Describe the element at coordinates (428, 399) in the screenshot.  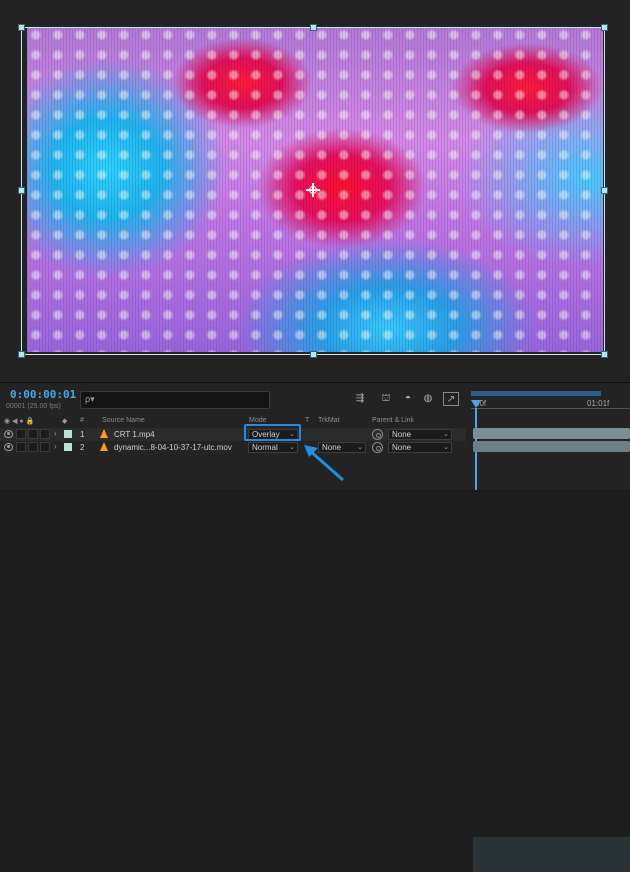
I see `motion-blur-icon: ◍` at that location.